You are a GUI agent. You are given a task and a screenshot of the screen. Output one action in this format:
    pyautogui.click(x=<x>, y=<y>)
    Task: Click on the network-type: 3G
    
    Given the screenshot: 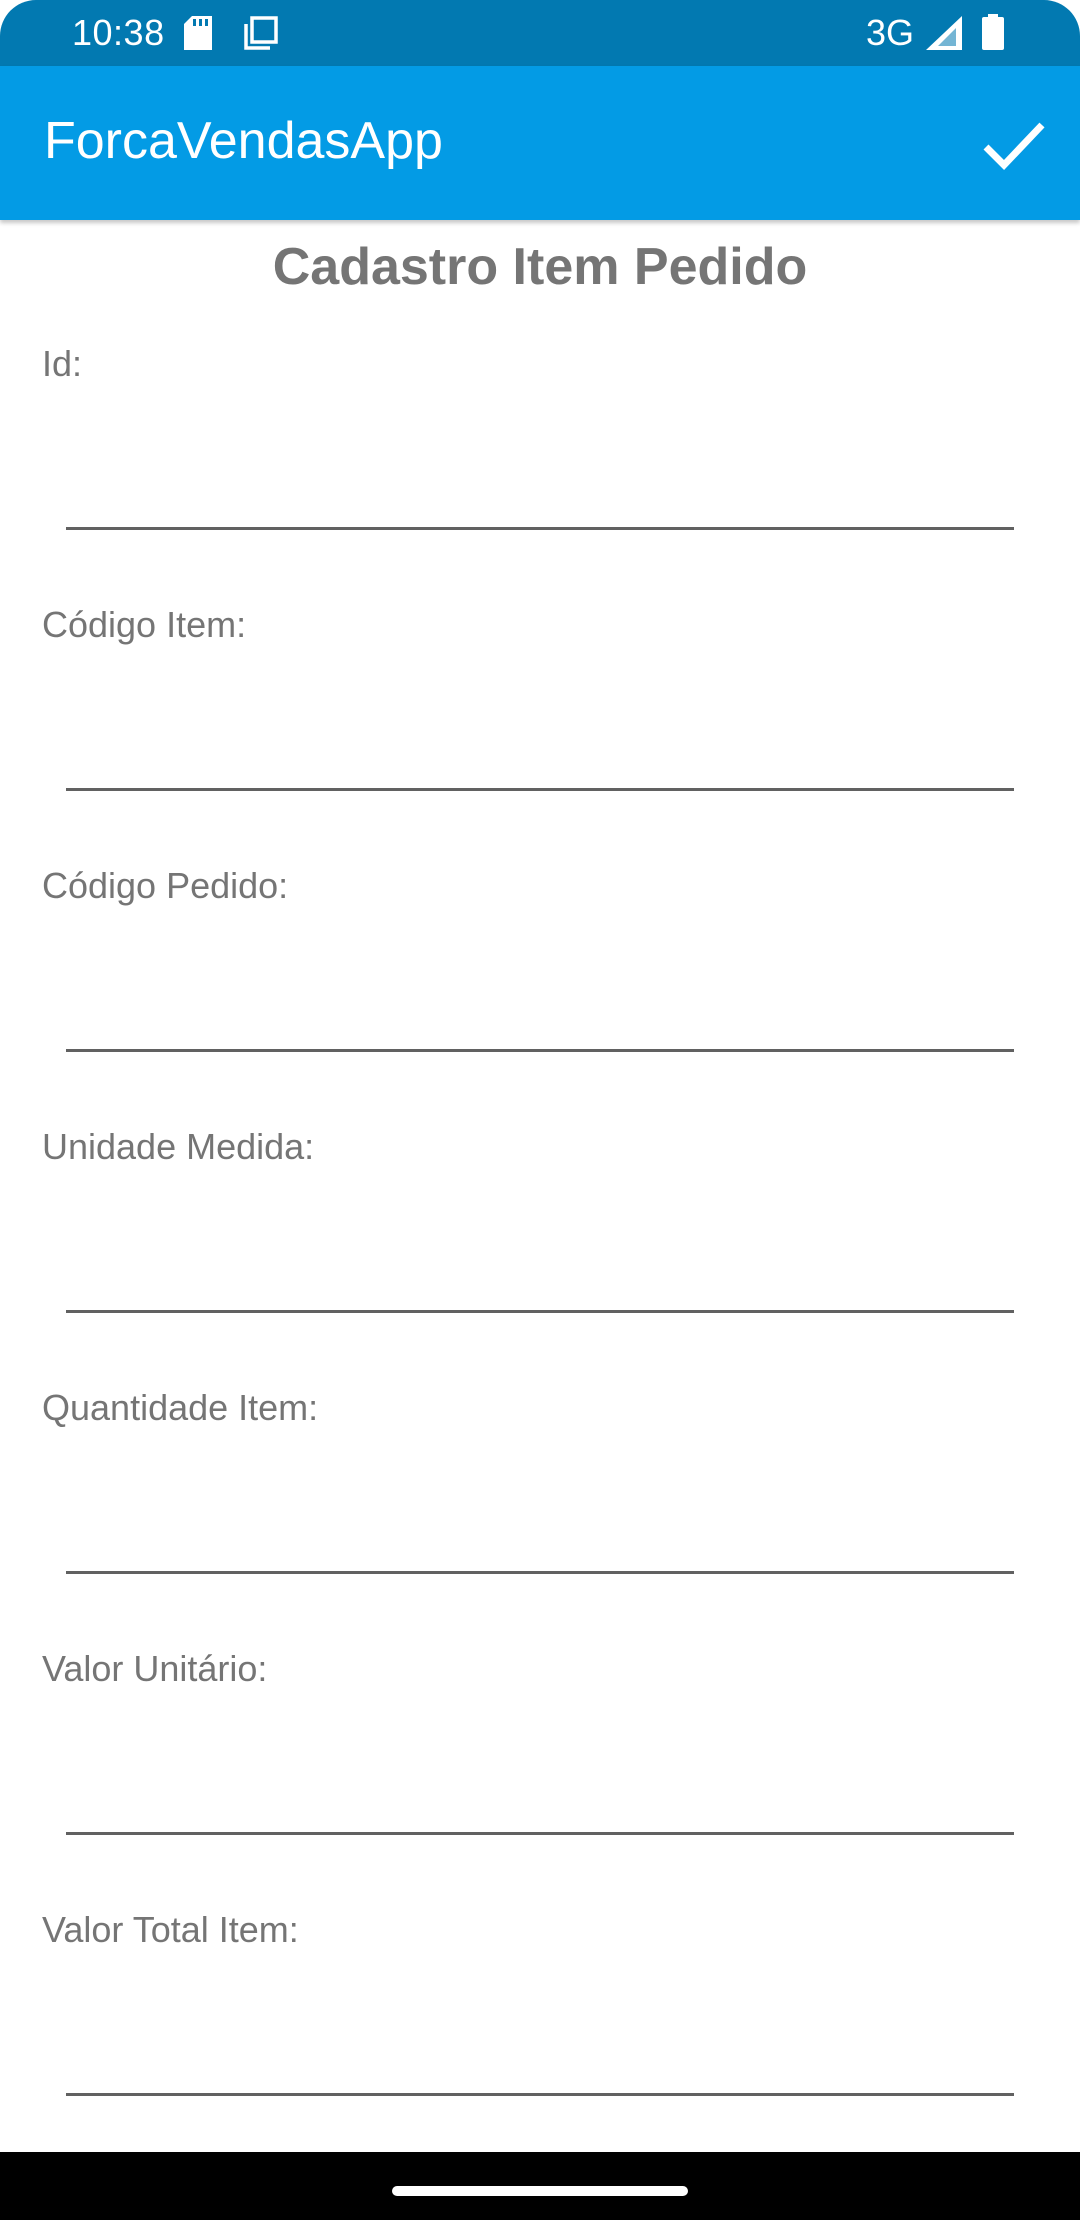 What is the action you would take?
    pyautogui.click(x=890, y=32)
    